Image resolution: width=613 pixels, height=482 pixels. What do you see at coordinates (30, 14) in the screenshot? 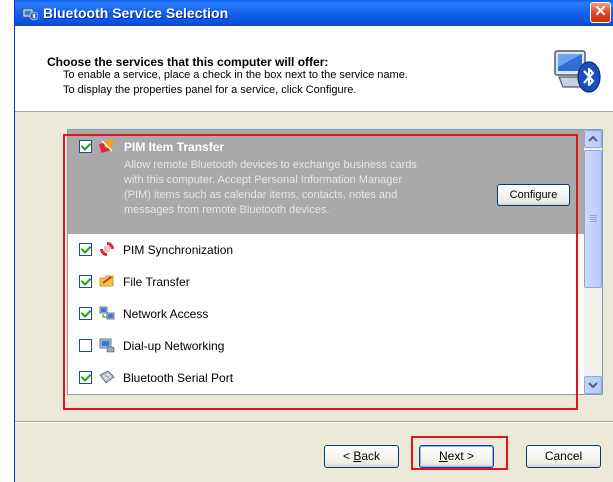
I see `bluetooth-devices-icon` at bounding box center [30, 14].